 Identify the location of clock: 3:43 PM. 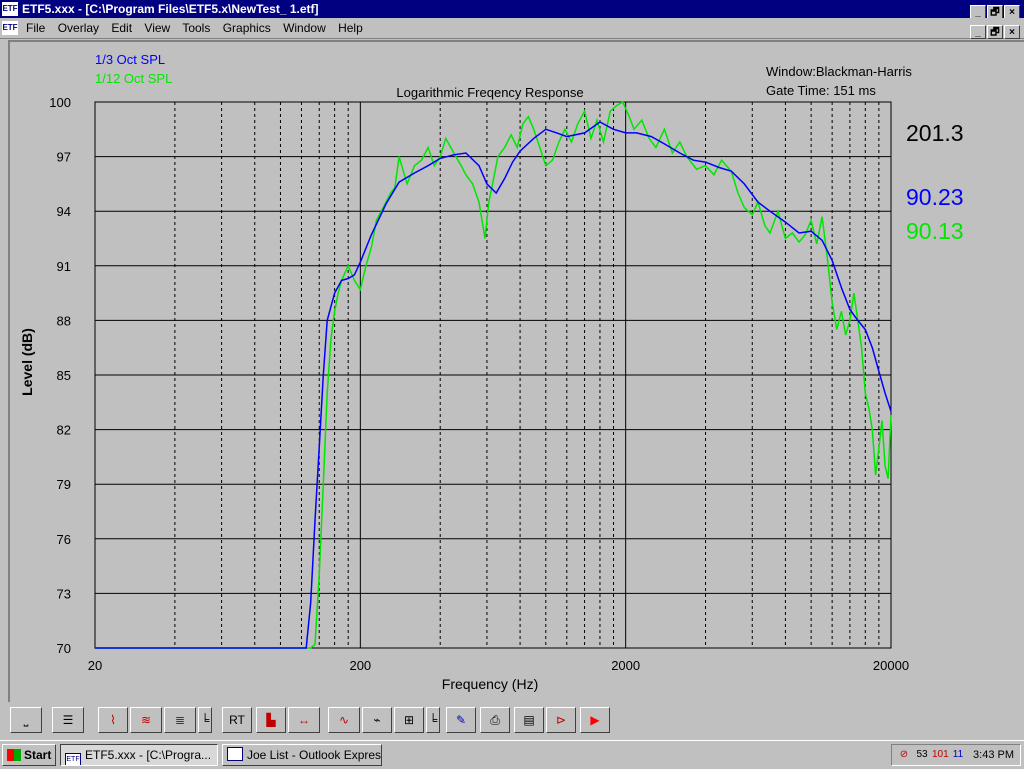
(993, 755).